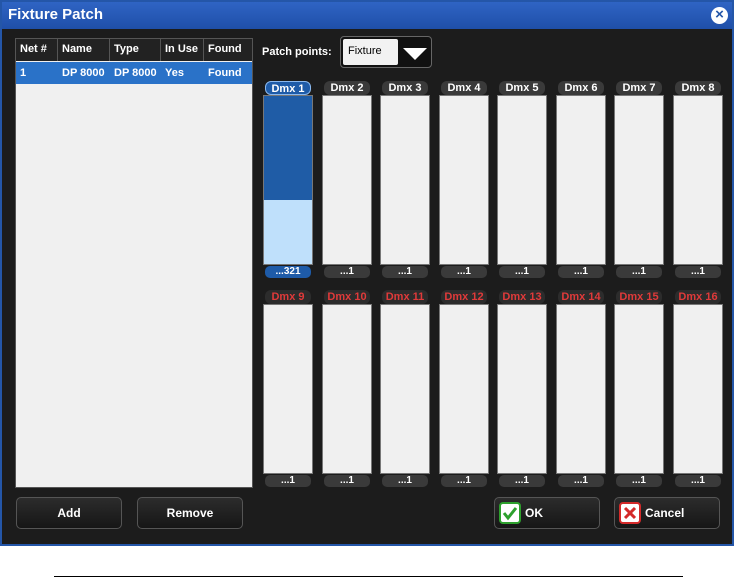 The height and width of the screenshot is (578, 734). What do you see at coordinates (288, 148) in the screenshot?
I see `dmx-used-fill` at bounding box center [288, 148].